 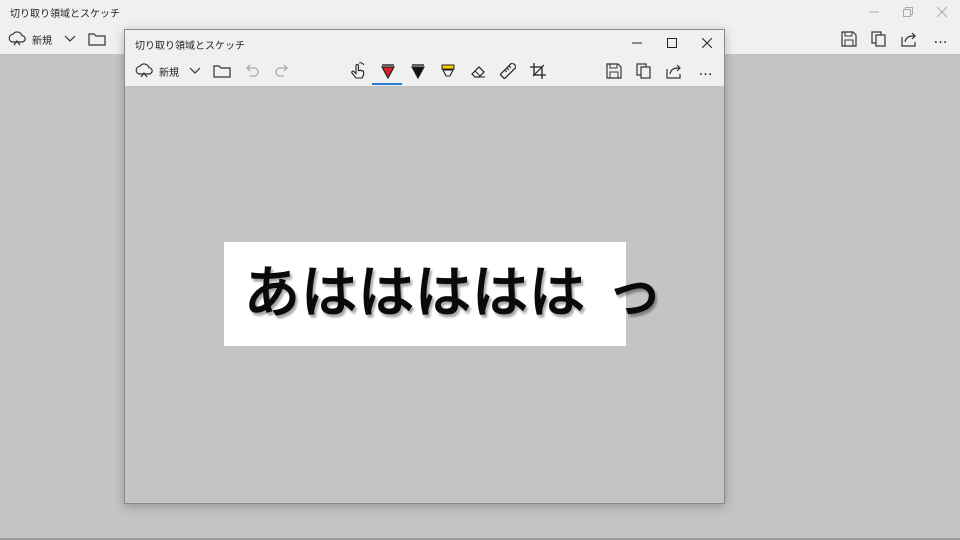 I want to click on undo-button, so click(x=252, y=71).